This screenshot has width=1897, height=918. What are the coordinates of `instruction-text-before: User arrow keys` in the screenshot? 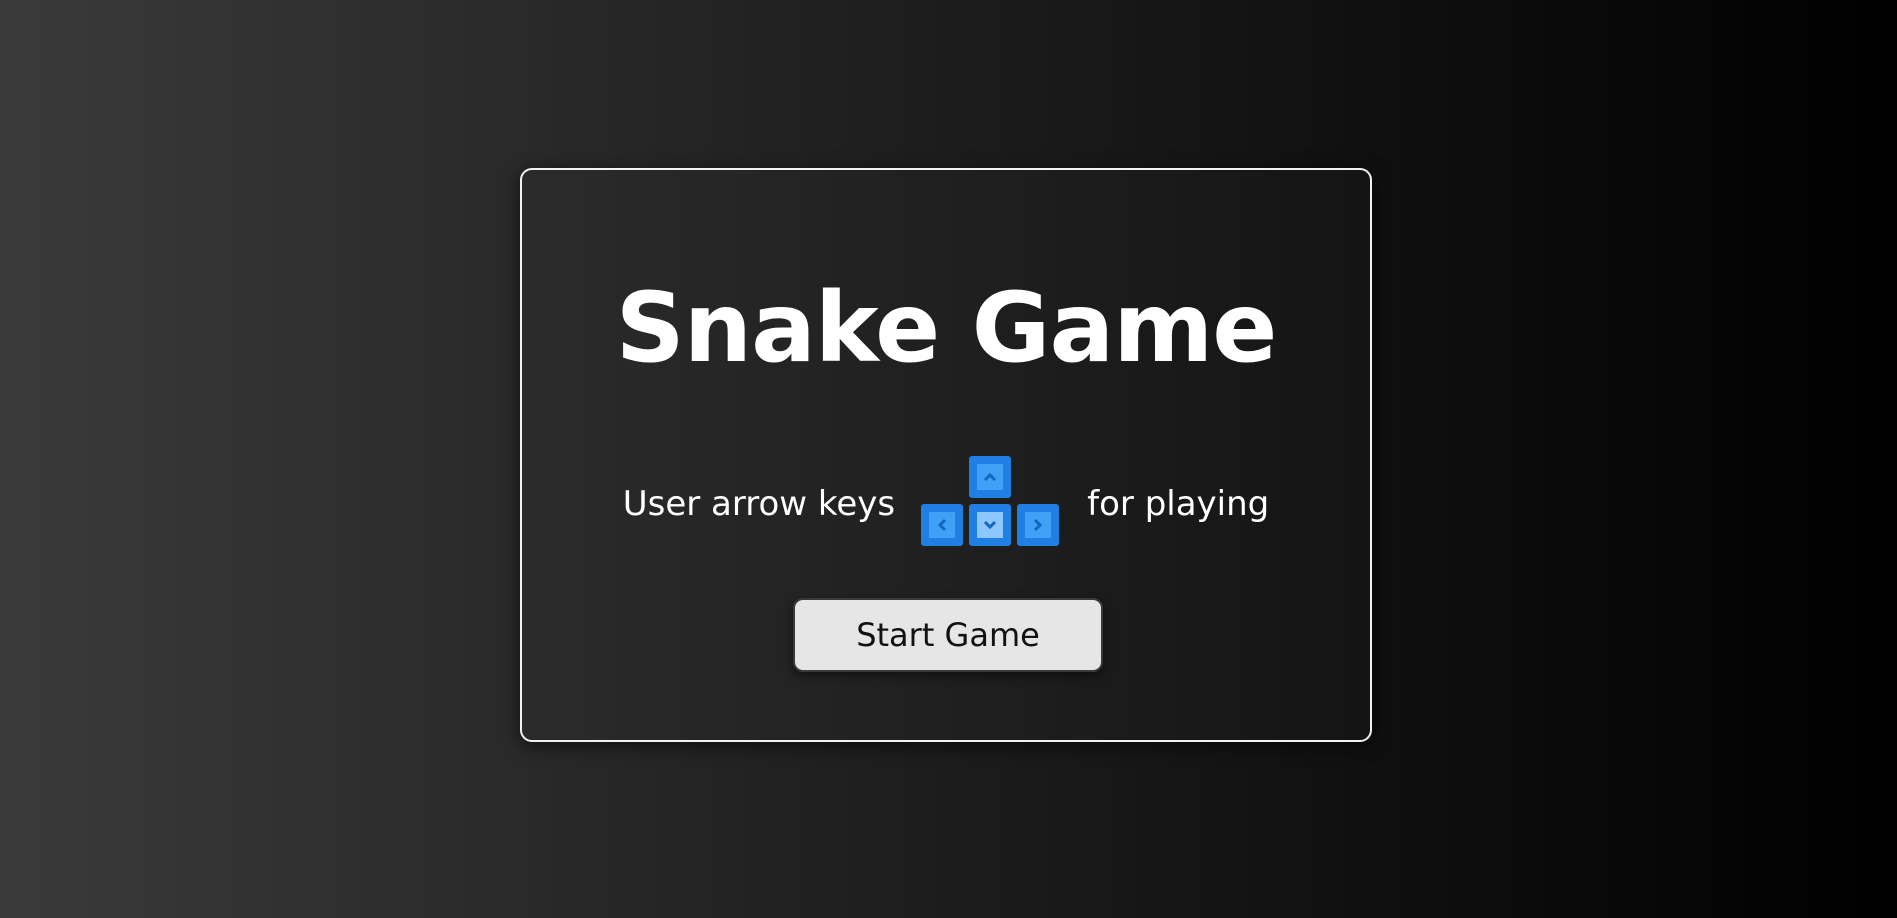 It's located at (759, 504).